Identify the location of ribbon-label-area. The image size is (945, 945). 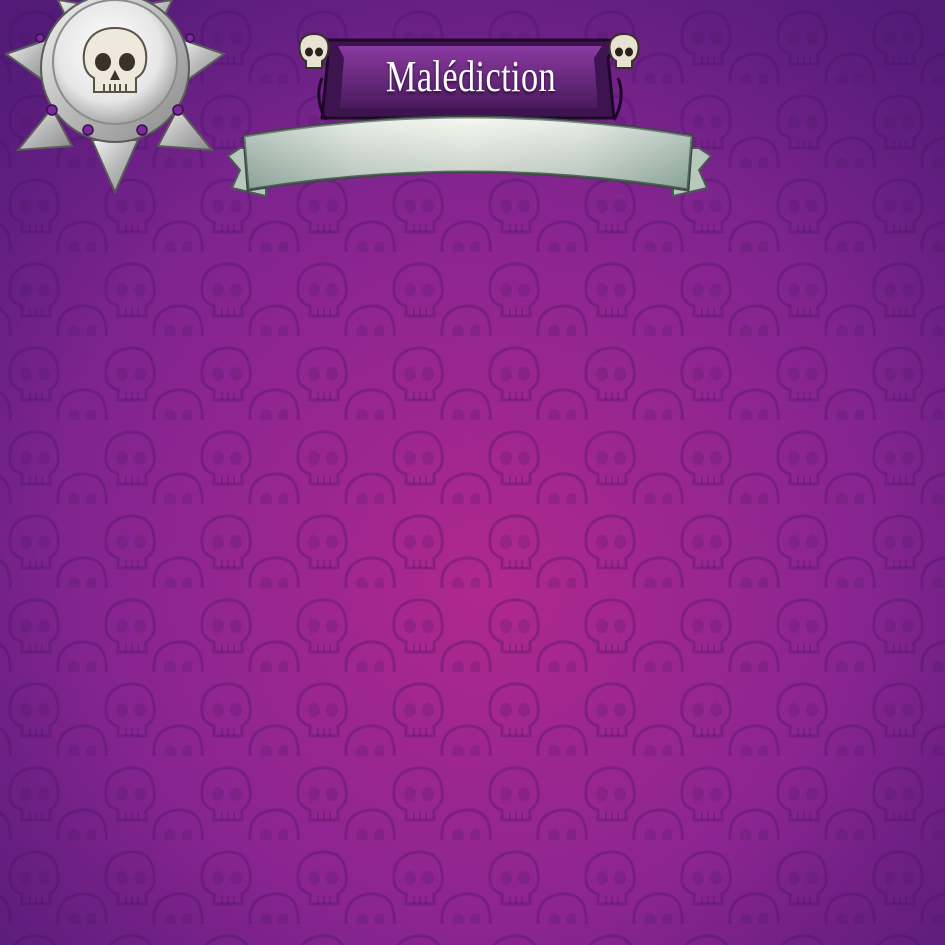
(470, 150).